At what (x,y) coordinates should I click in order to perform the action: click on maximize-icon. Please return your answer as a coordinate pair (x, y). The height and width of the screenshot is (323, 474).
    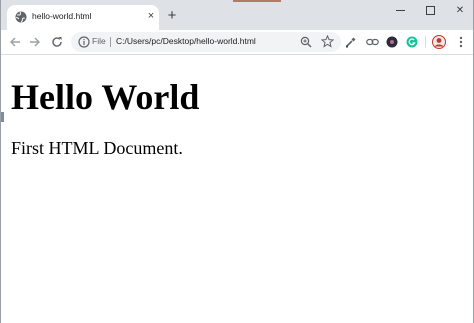
    Looking at the image, I should click on (430, 10).